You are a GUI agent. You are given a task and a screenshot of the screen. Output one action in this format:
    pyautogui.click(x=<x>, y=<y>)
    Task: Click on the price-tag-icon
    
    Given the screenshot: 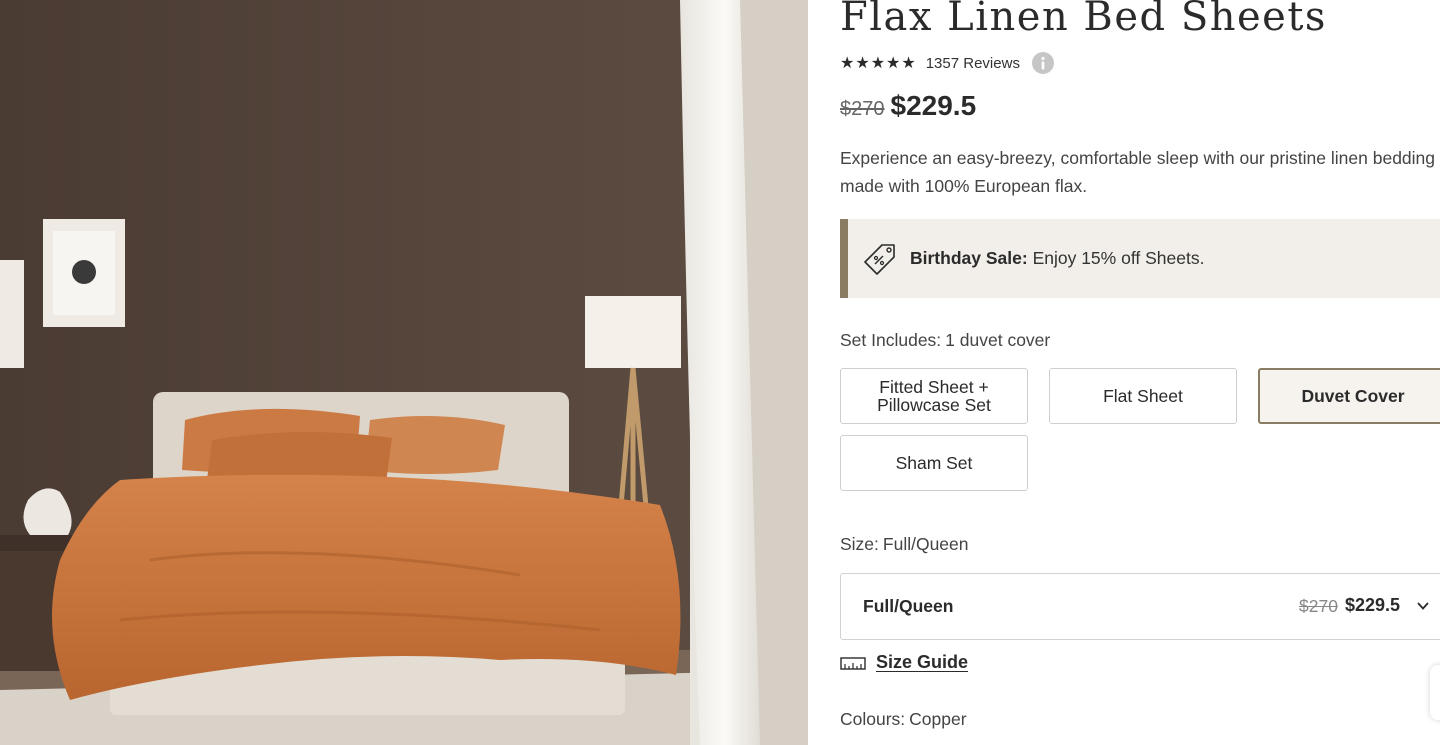 What is the action you would take?
    pyautogui.click(x=879, y=259)
    